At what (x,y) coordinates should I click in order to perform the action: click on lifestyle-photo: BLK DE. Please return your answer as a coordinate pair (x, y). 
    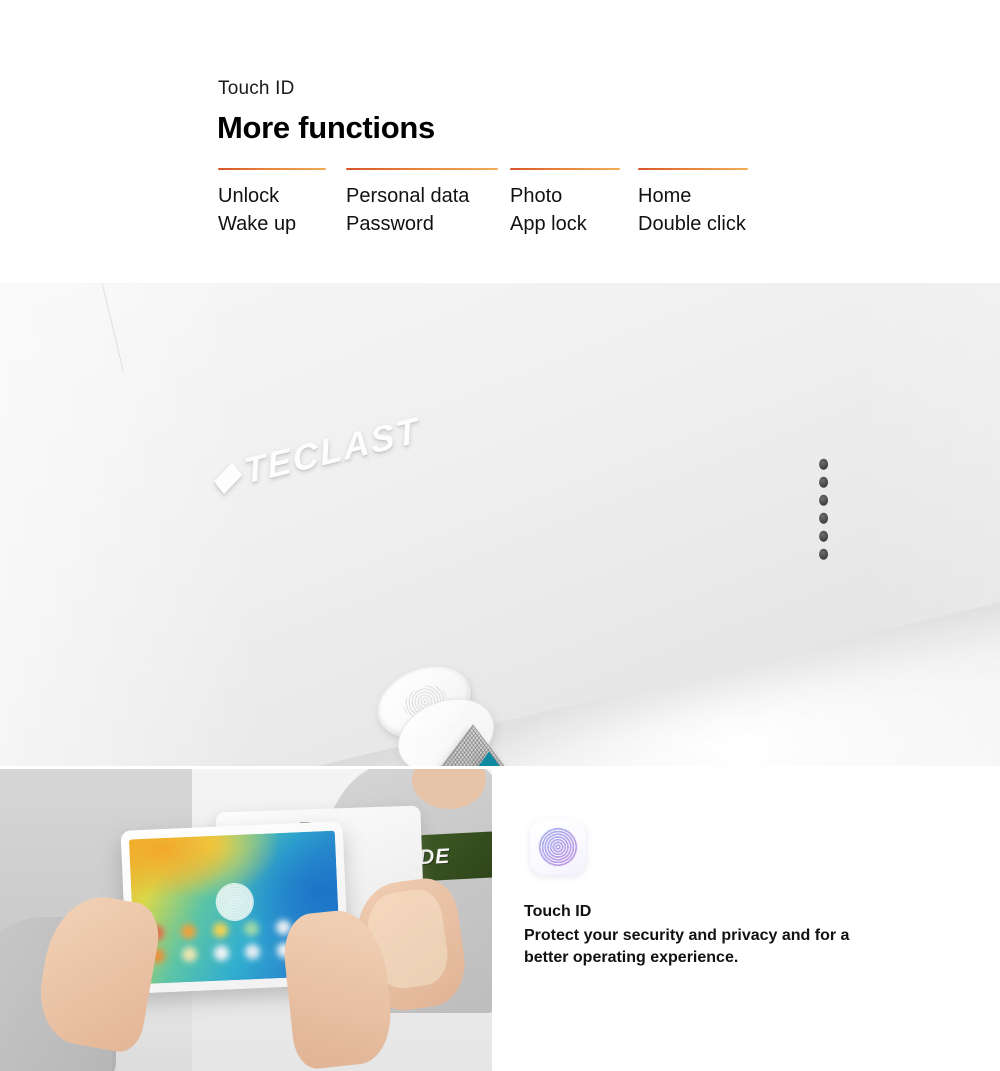
    Looking at the image, I should click on (246, 920).